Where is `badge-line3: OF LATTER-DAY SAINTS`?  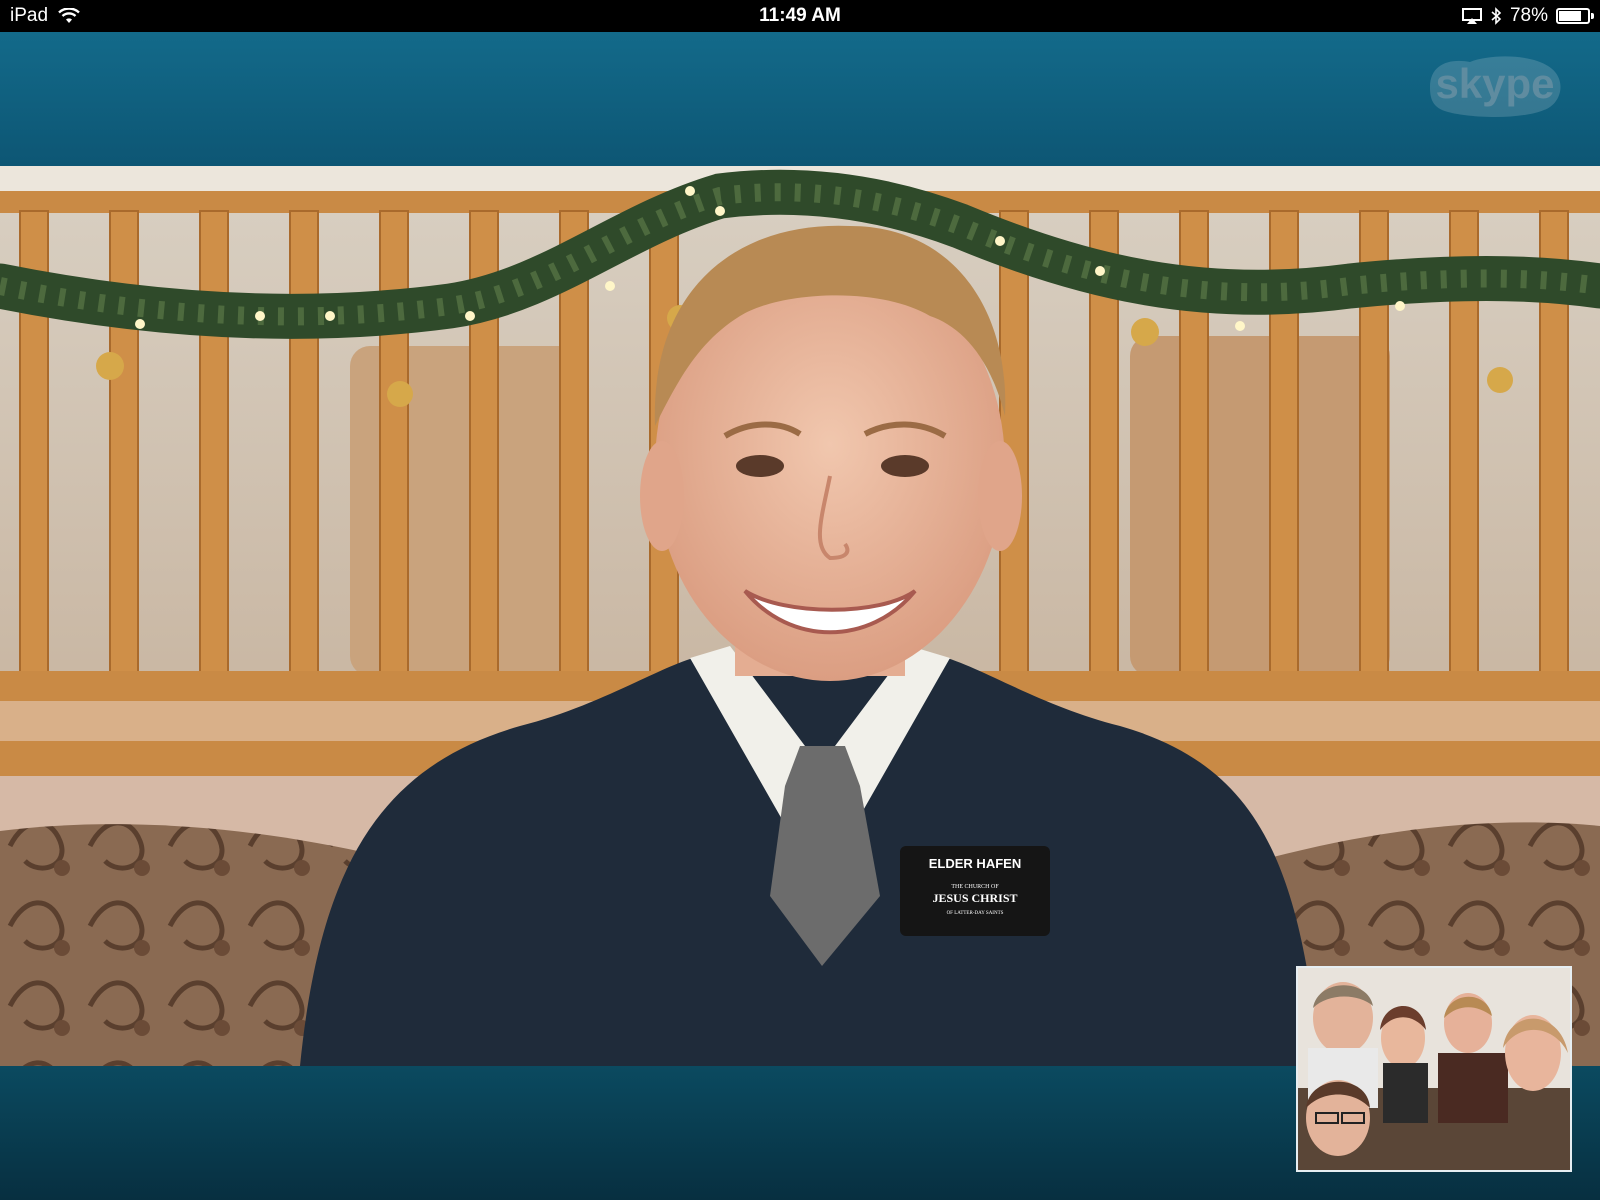 badge-line3: OF LATTER-DAY SAINTS is located at coordinates (975, 913).